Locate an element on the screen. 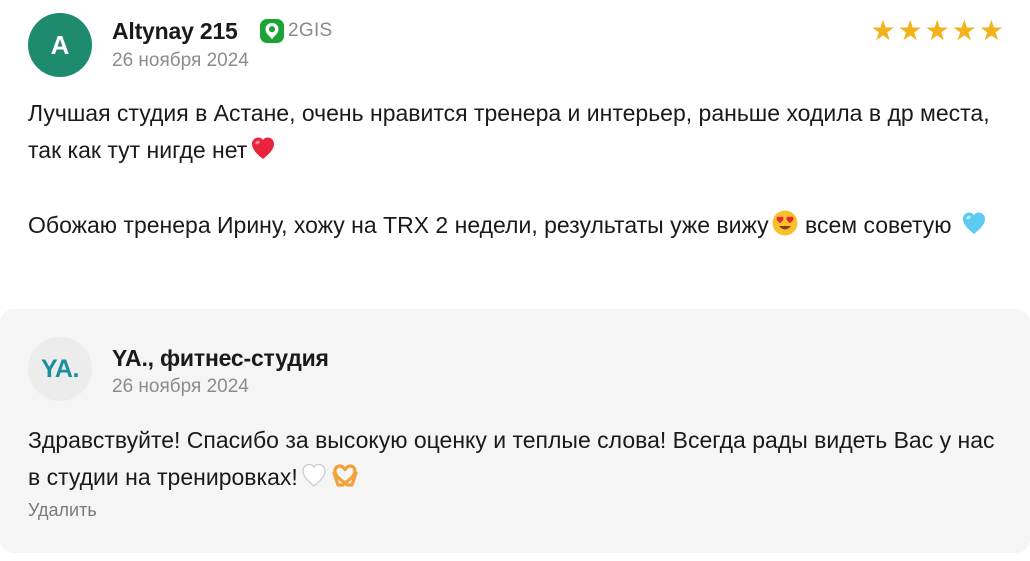 This screenshot has height=561, width=1030. review-date: 26 ноября 2024 is located at coordinates (180, 60).